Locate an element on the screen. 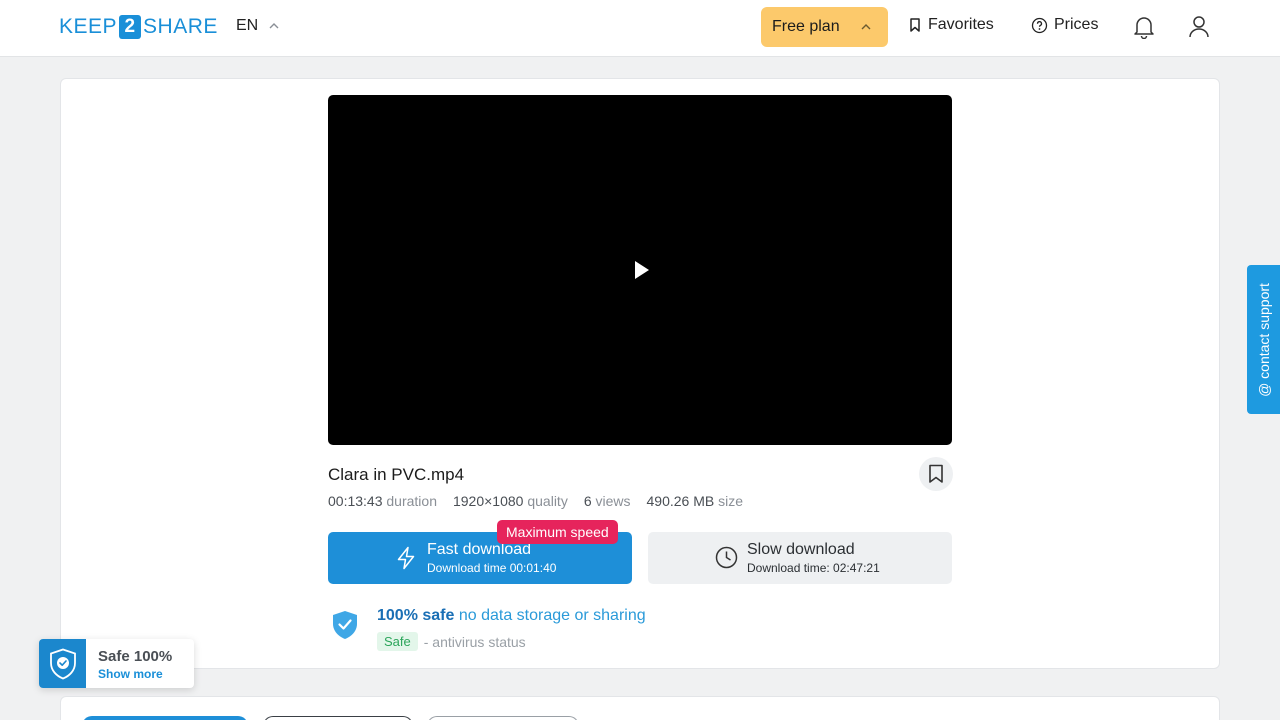 This screenshot has height=720, width=1280. plan-label: Free plan is located at coordinates (806, 26).